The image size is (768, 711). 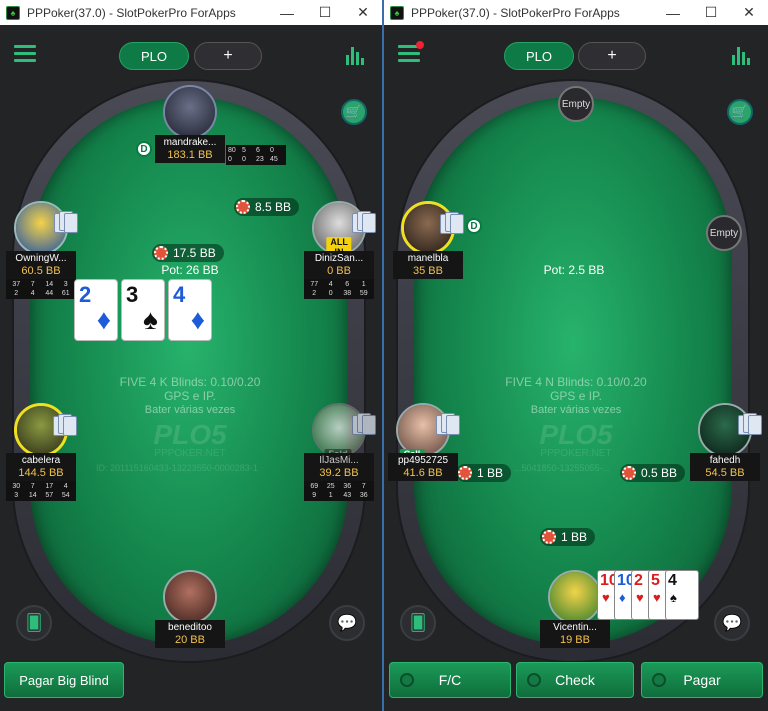 What do you see at coordinates (575, 680) in the screenshot?
I see `check-button: Check` at bounding box center [575, 680].